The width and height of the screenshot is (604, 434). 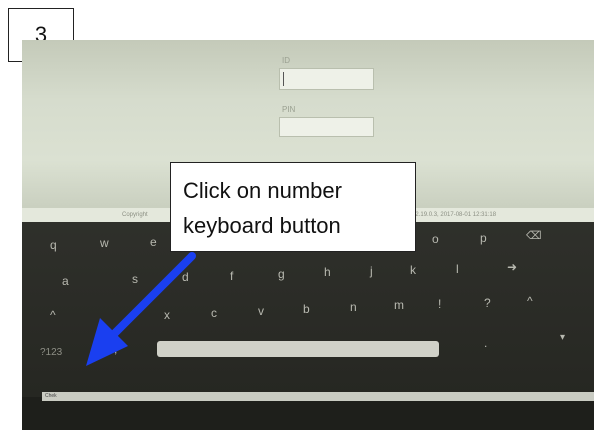 I want to click on arrow-shaft, so click(x=152, y=296).